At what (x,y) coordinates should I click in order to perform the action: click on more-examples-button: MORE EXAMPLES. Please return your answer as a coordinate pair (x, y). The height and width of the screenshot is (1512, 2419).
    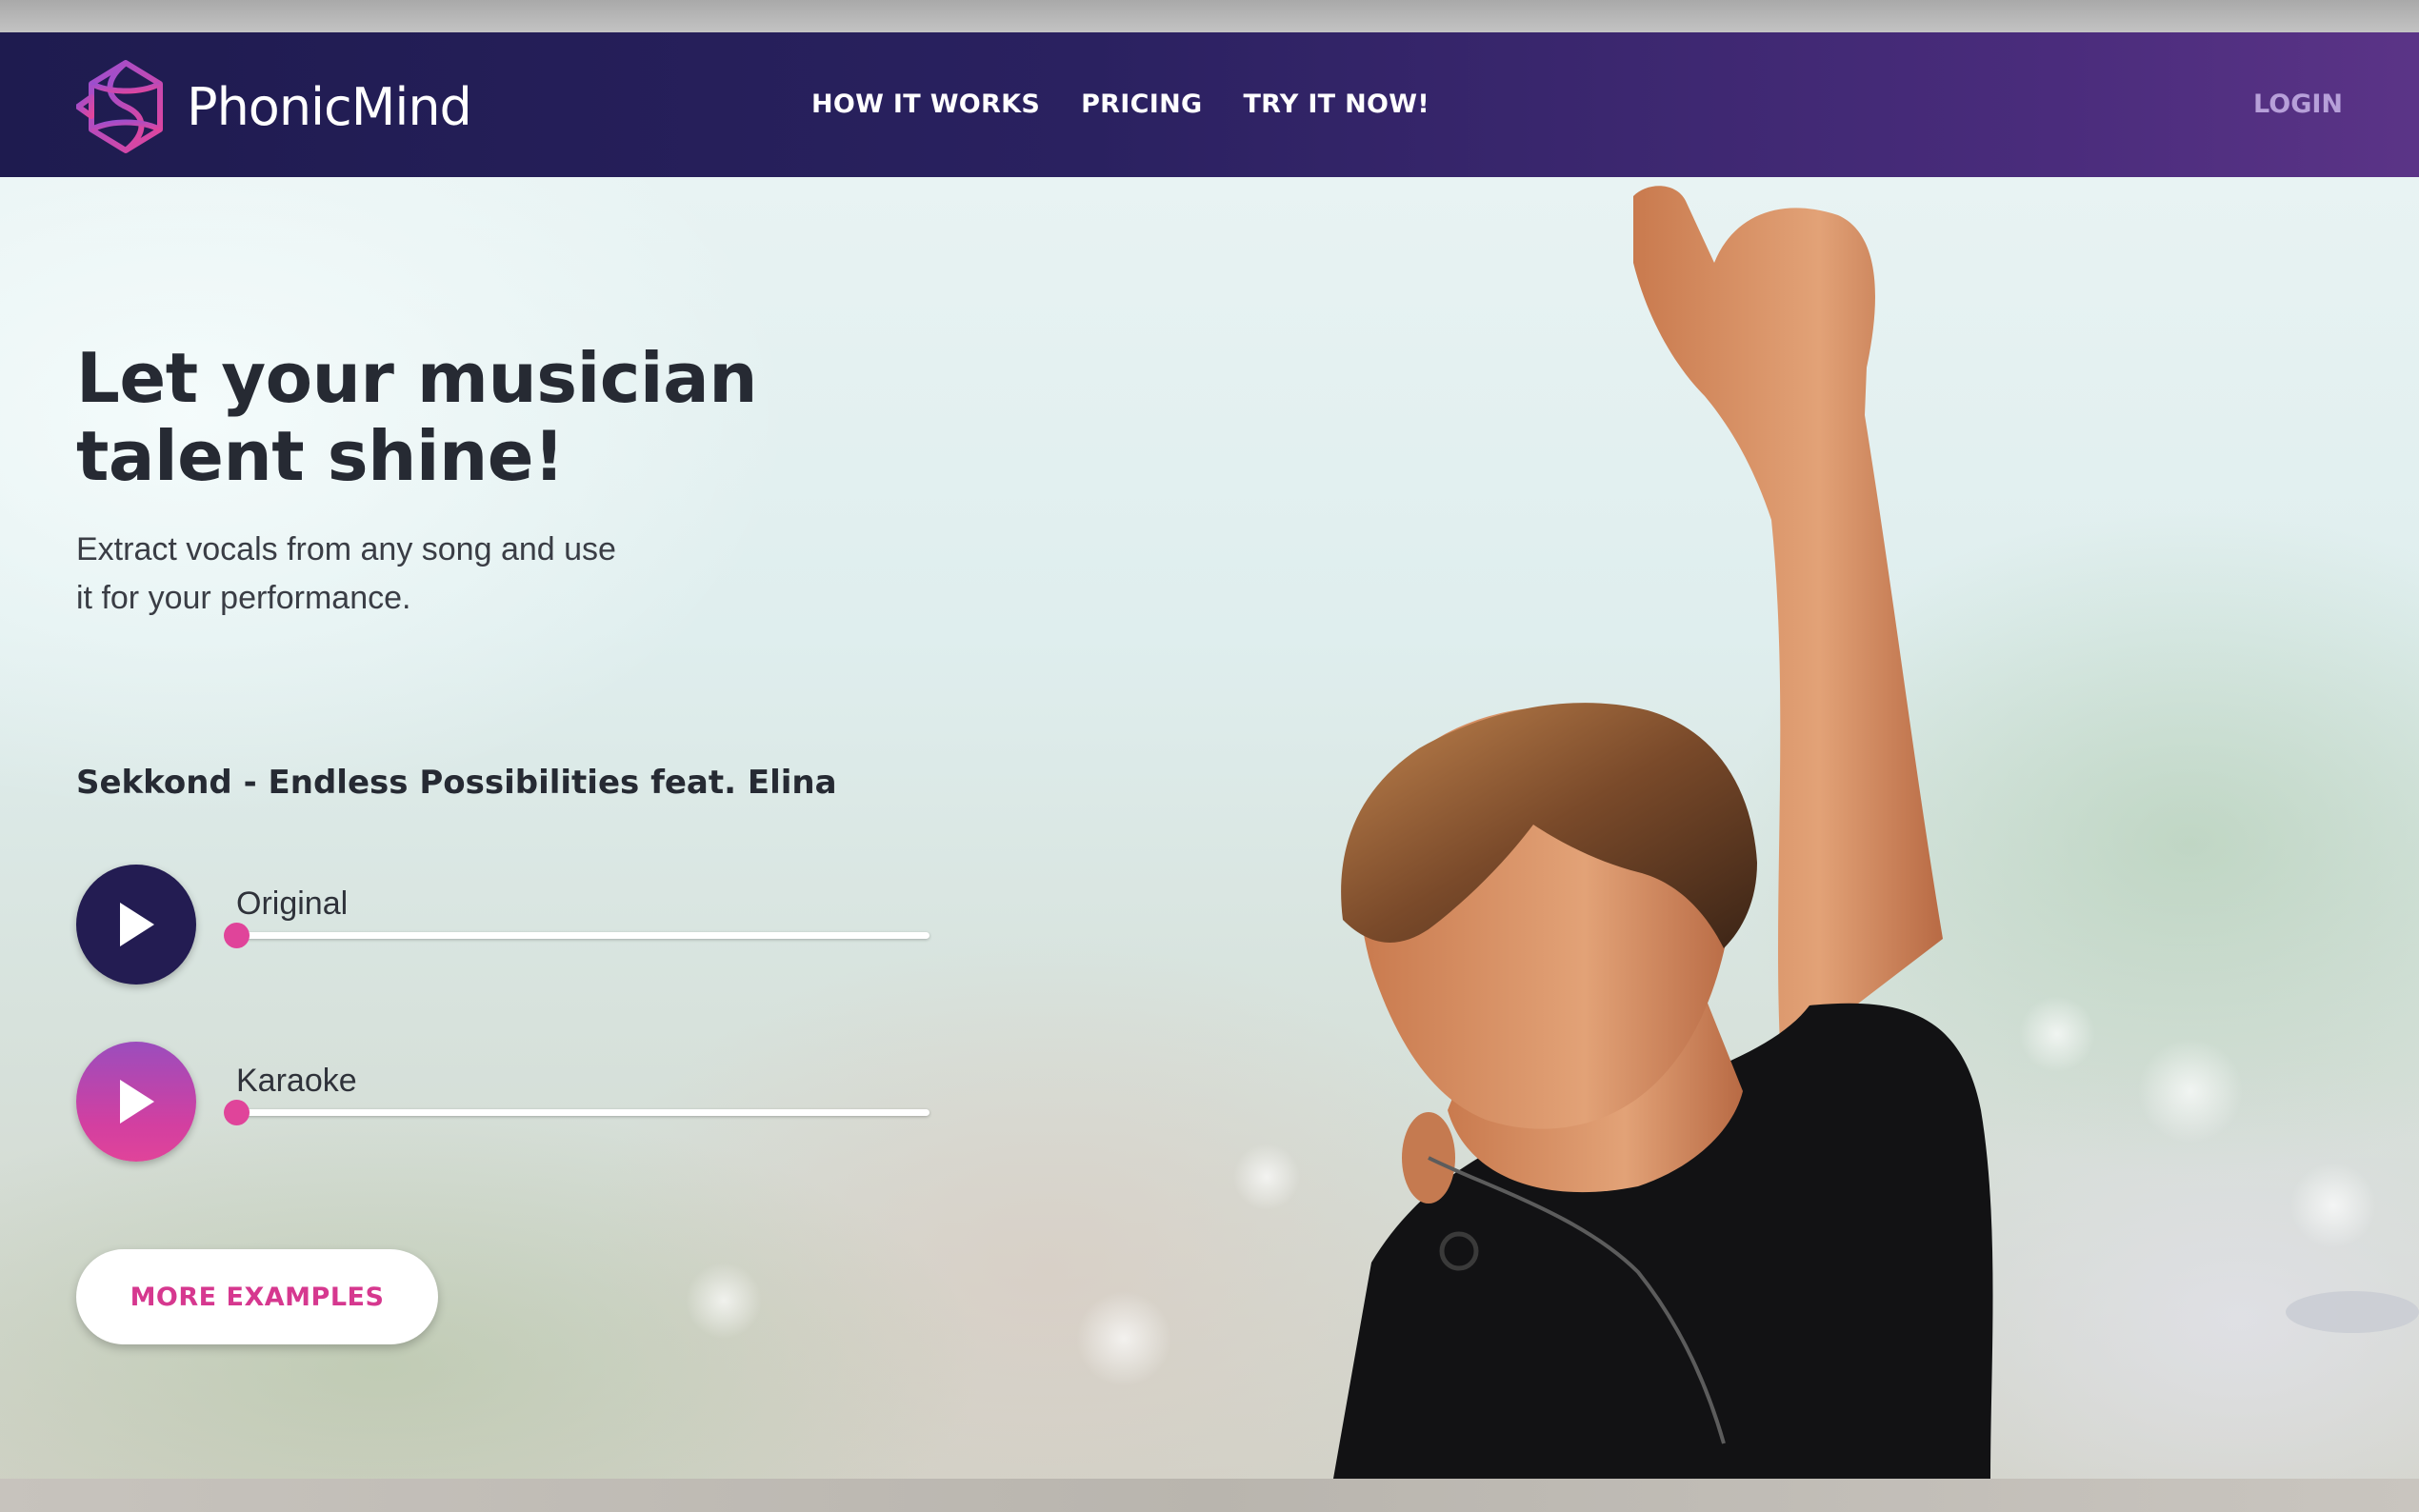
    Looking at the image, I should click on (257, 1296).